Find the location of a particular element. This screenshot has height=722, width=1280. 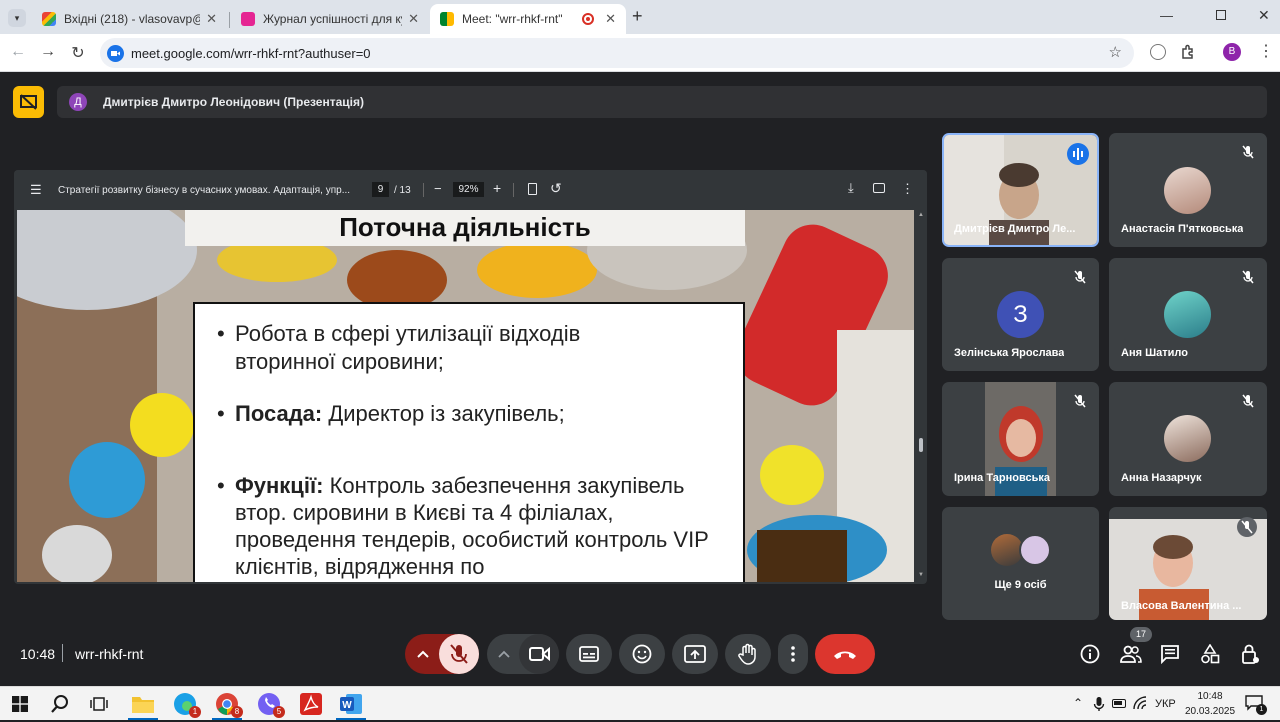

back-icon: ← is located at coordinates (18, 52).